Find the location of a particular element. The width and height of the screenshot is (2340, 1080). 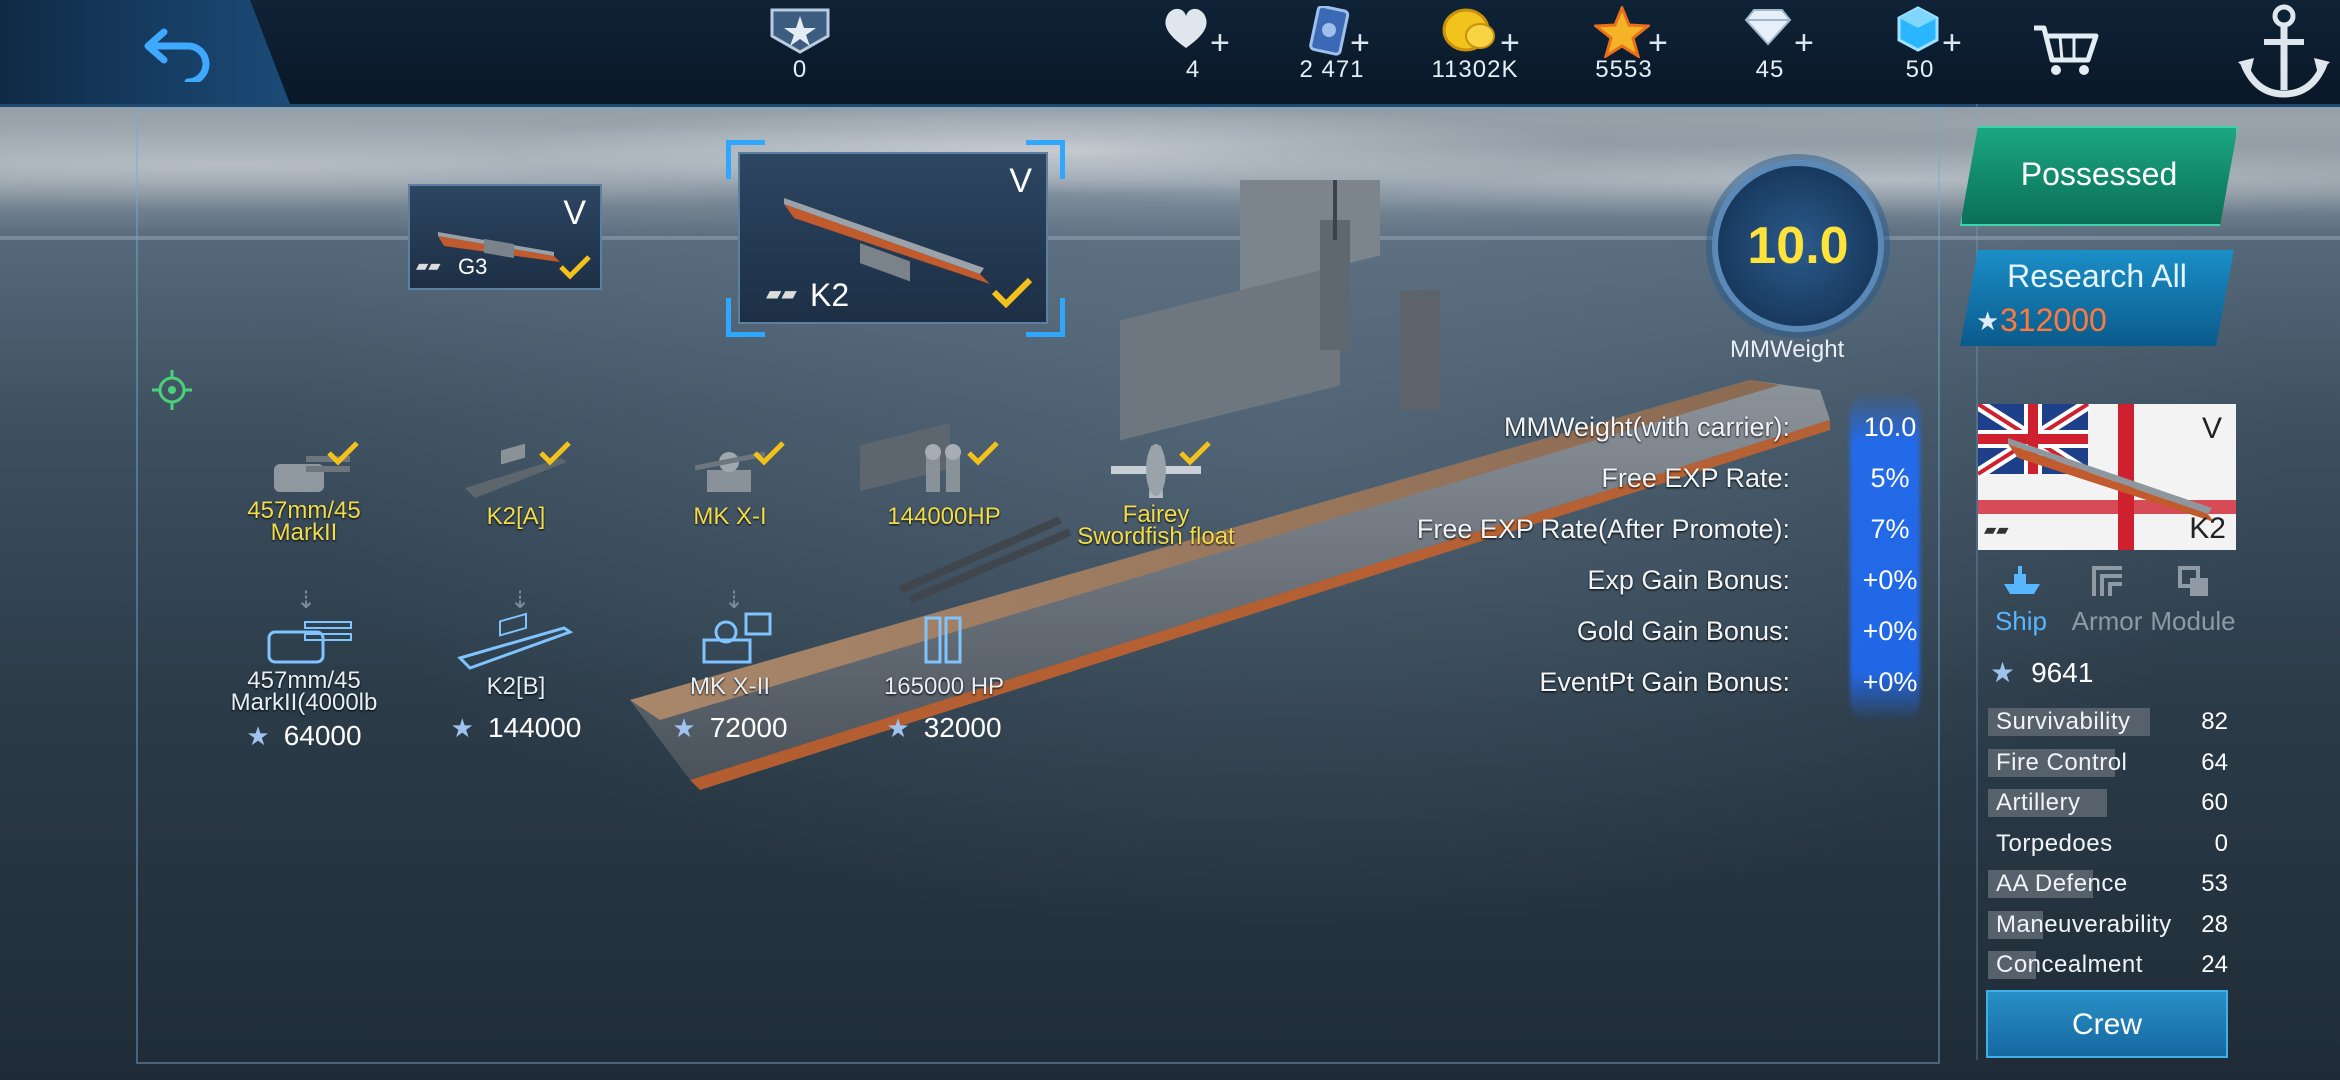

module-upgrade: MK X-II ★ 72000 is located at coordinates (730, 677).